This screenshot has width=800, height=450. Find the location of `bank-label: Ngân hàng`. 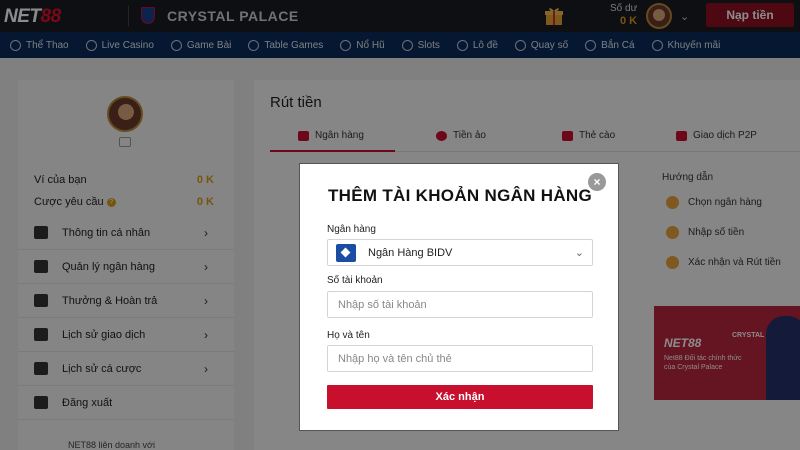

bank-label: Ngân hàng is located at coordinates (351, 229).